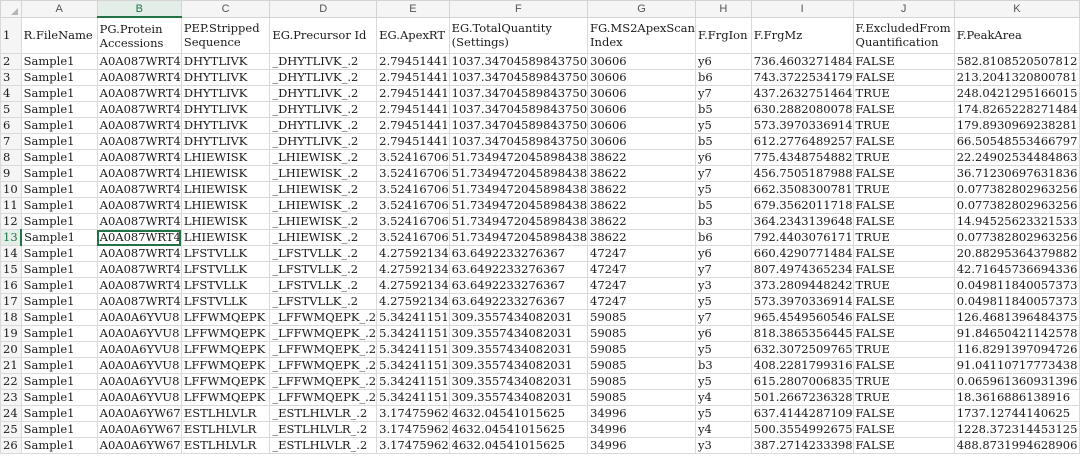 The image size is (1080, 467). Describe the element at coordinates (139, 365) in the screenshot. I see `cell: A0A0A6YVU8` at that location.